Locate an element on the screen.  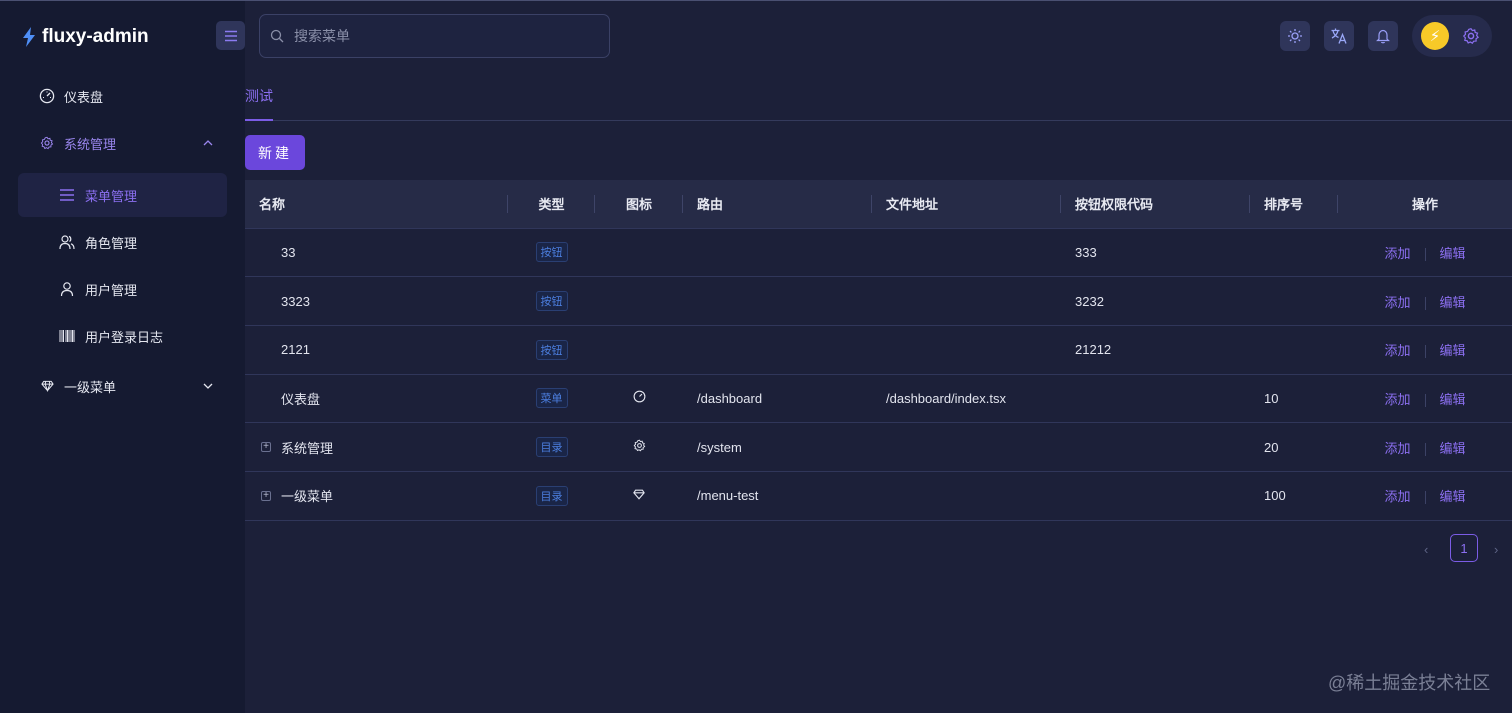
language-button is located at coordinates (1339, 36).